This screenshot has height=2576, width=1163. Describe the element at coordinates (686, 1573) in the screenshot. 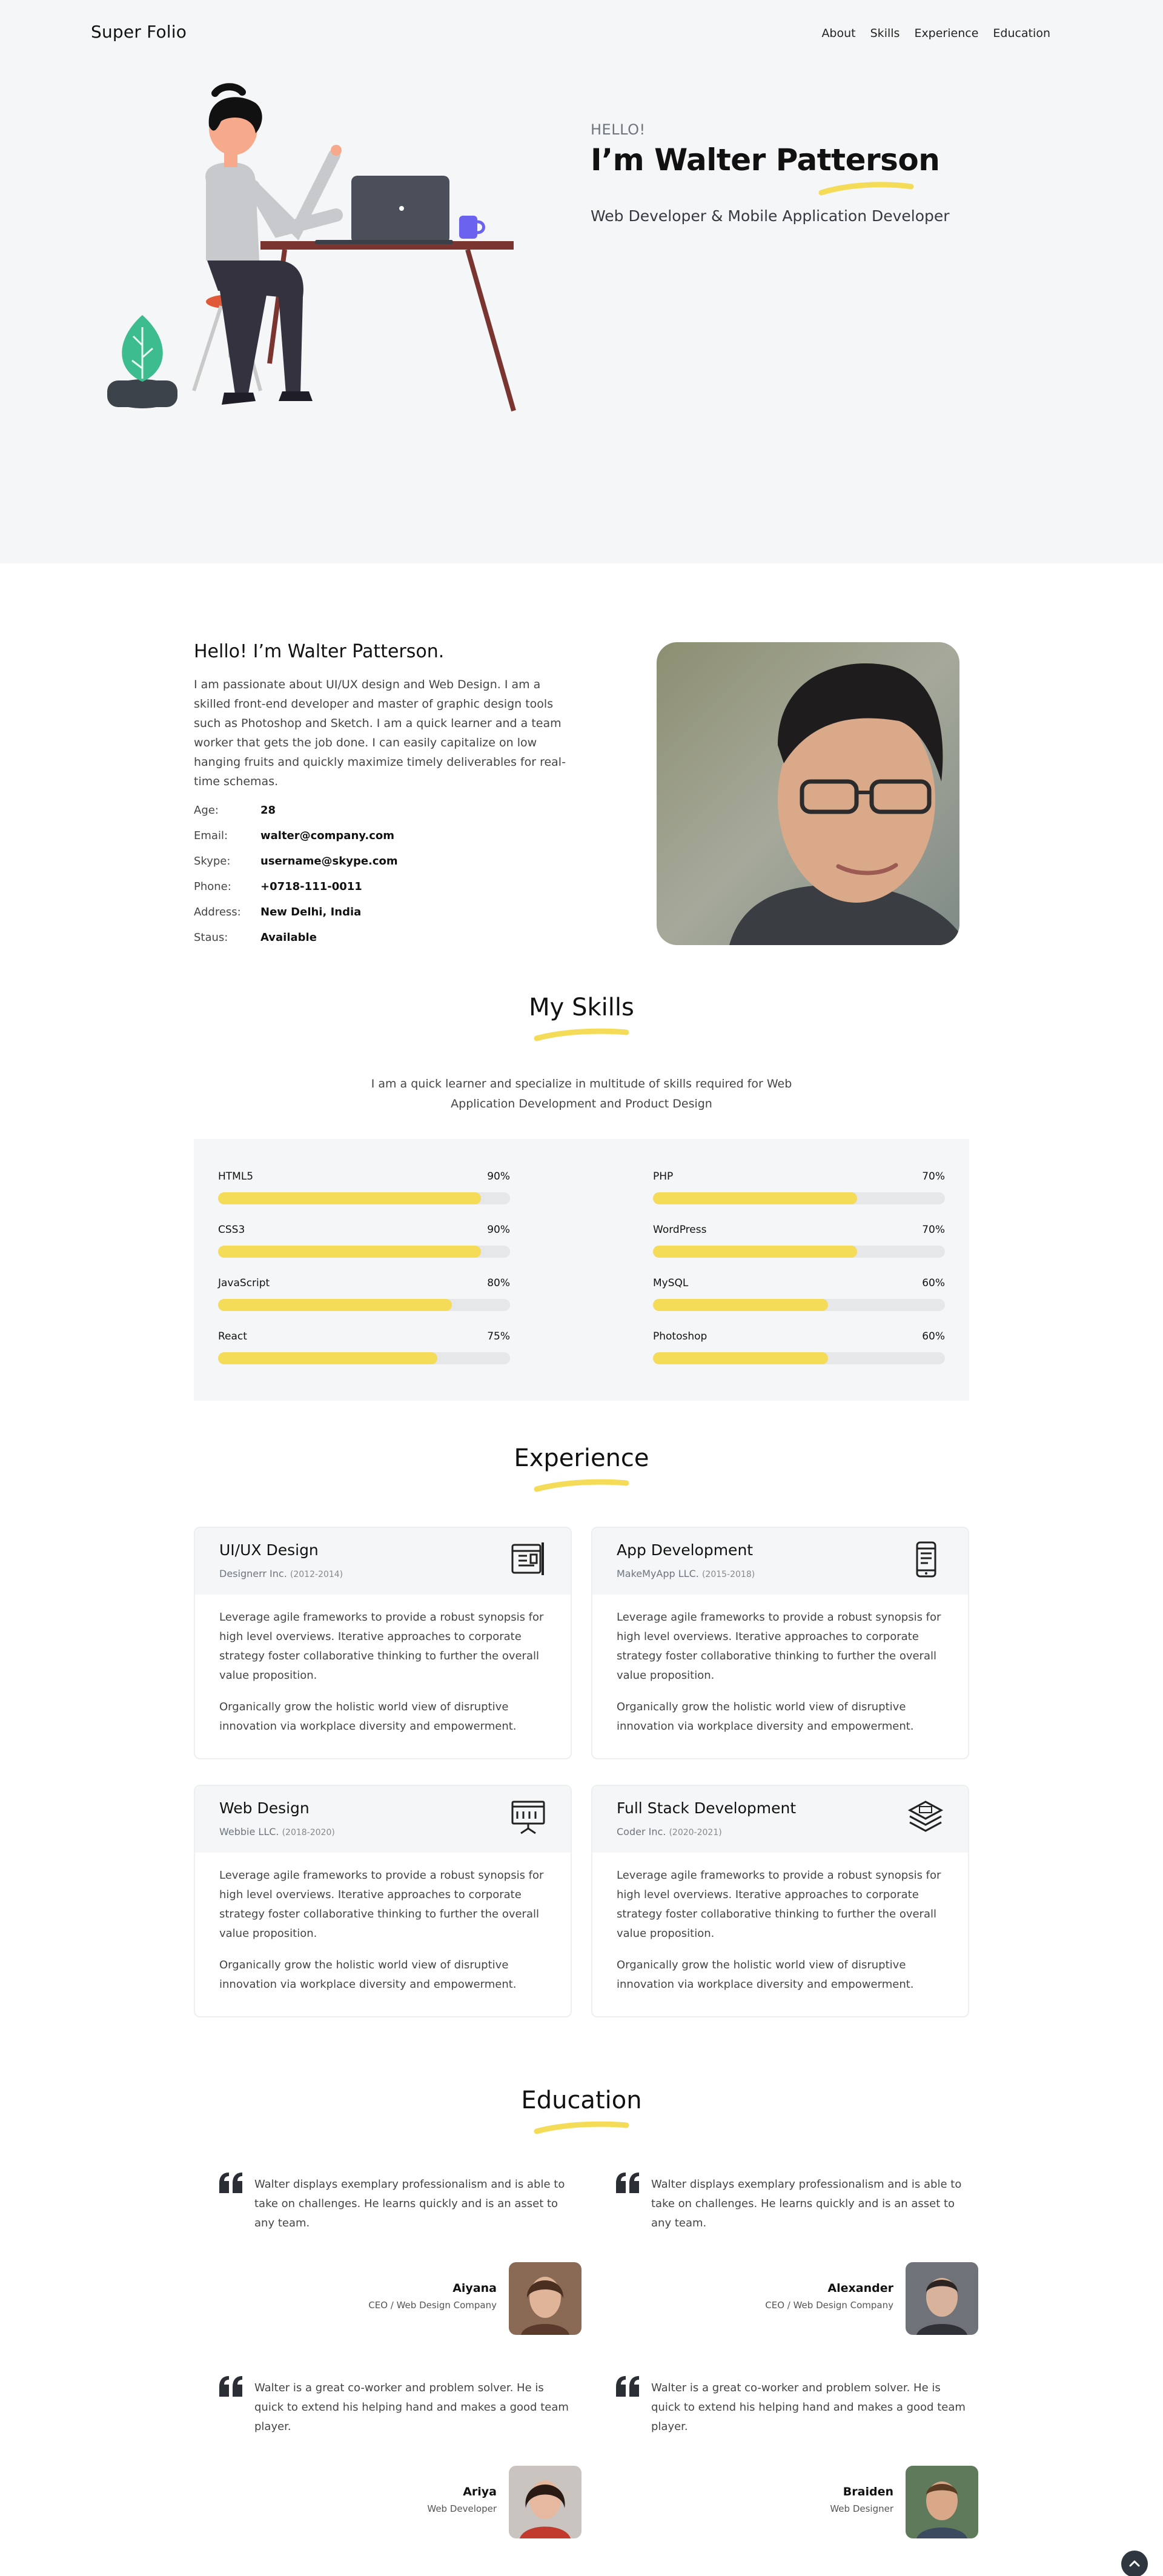

I see `experience-company: MakeMyApp LLC. (2015-2018)` at that location.